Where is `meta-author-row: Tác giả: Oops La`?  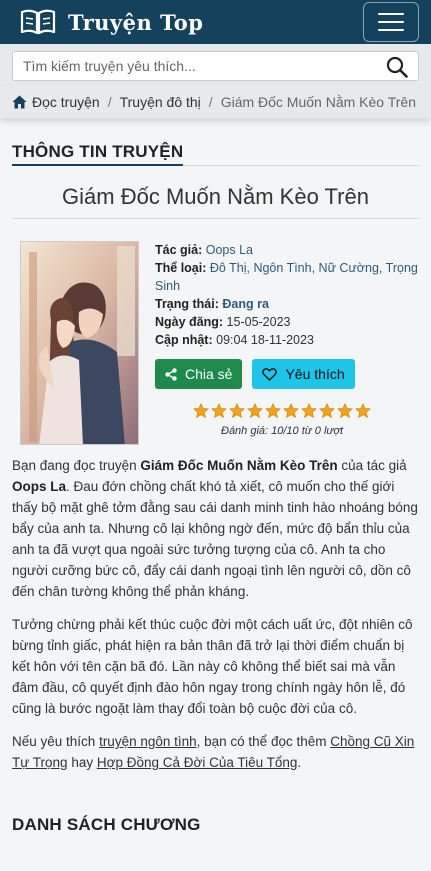
meta-author-row: Tác giả: Oops La is located at coordinates (287, 250).